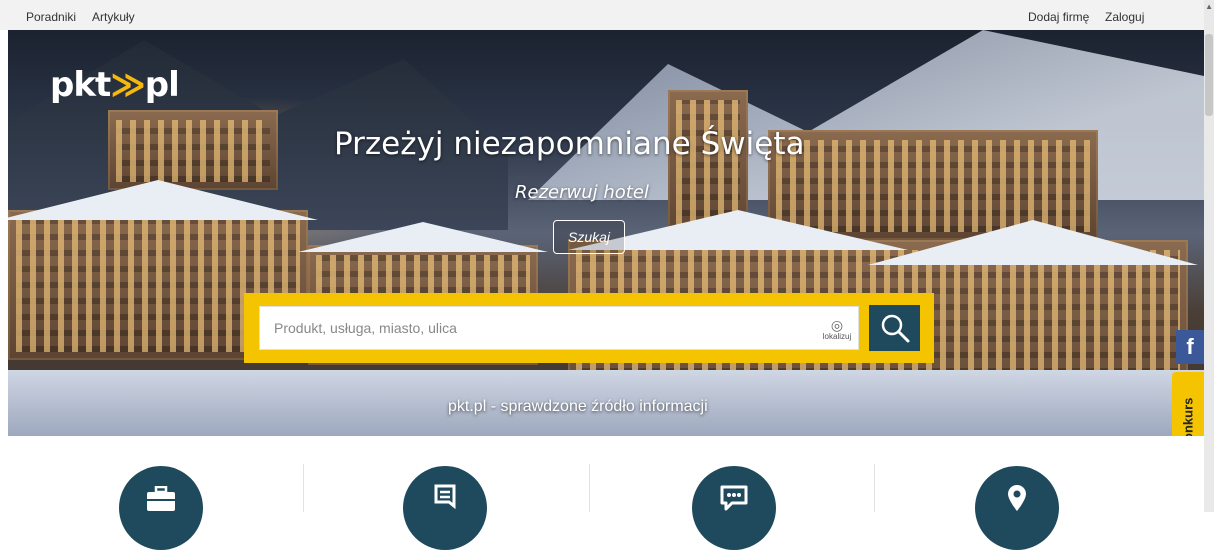  Describe the element at coordinates (1017, 498) in the screenshot. I see `pin-glyph` at that location.